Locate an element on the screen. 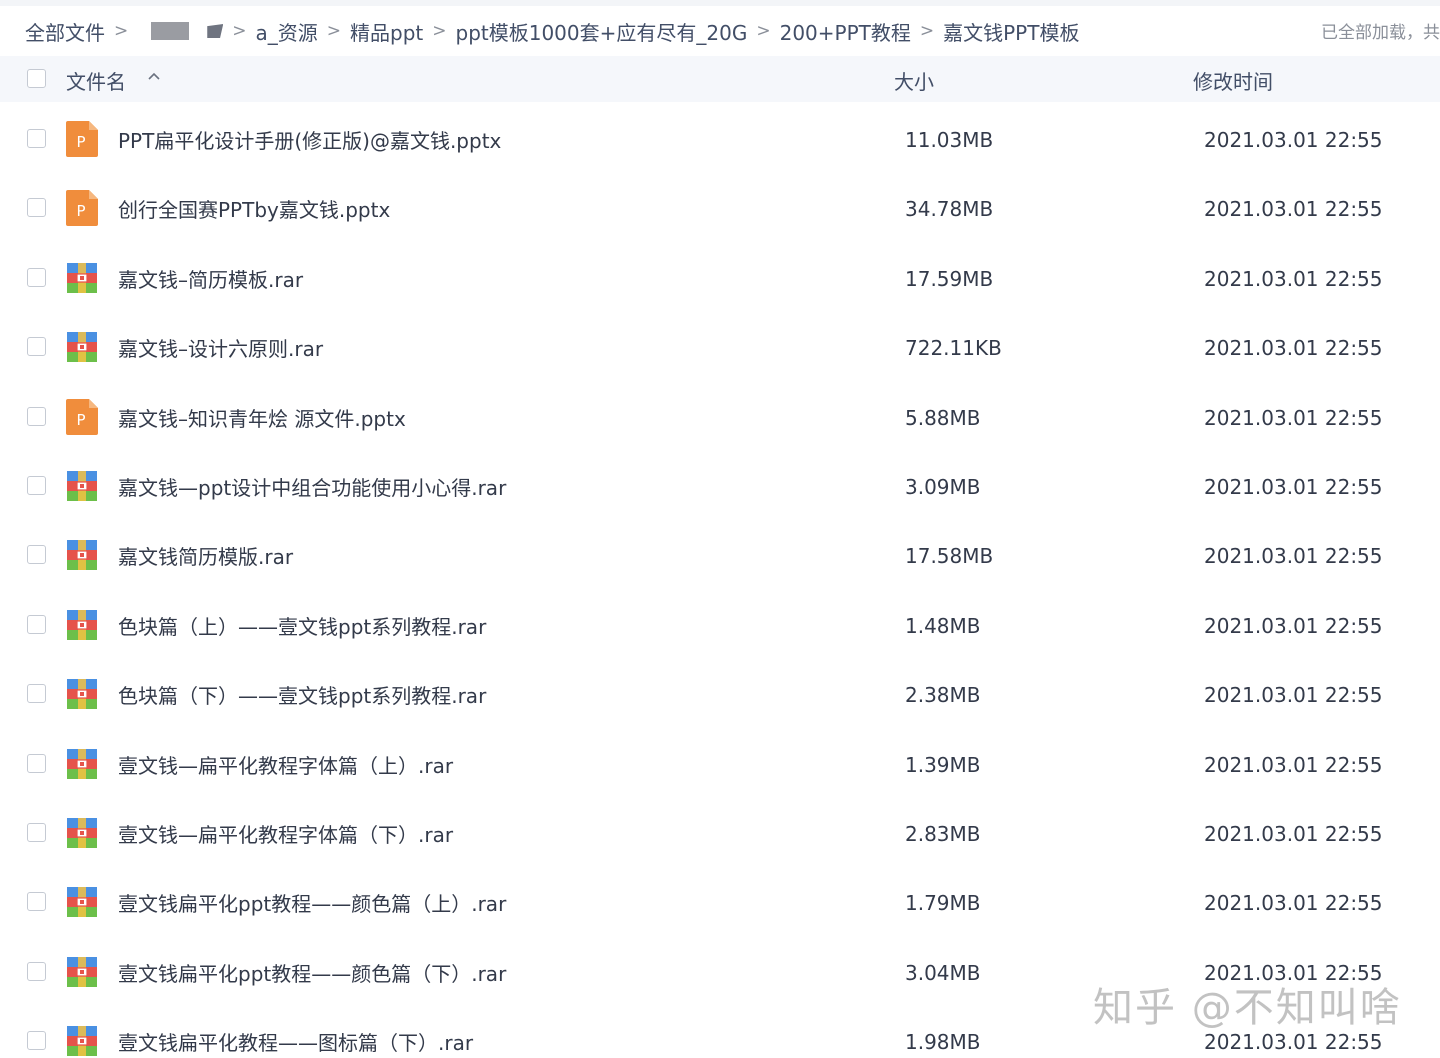 The height and width of the screenshot is (1058, 1440). breadcrumb-item: 200+PPT教程 is located at coordinates (845, 31).